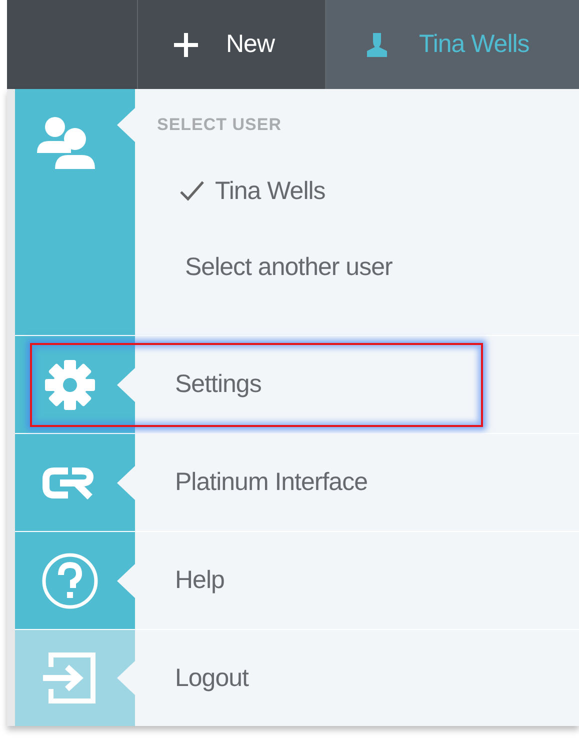 The width and height of the screenshot is (579, 738). I want to click on menu-item: Settings, so click(218, 384).